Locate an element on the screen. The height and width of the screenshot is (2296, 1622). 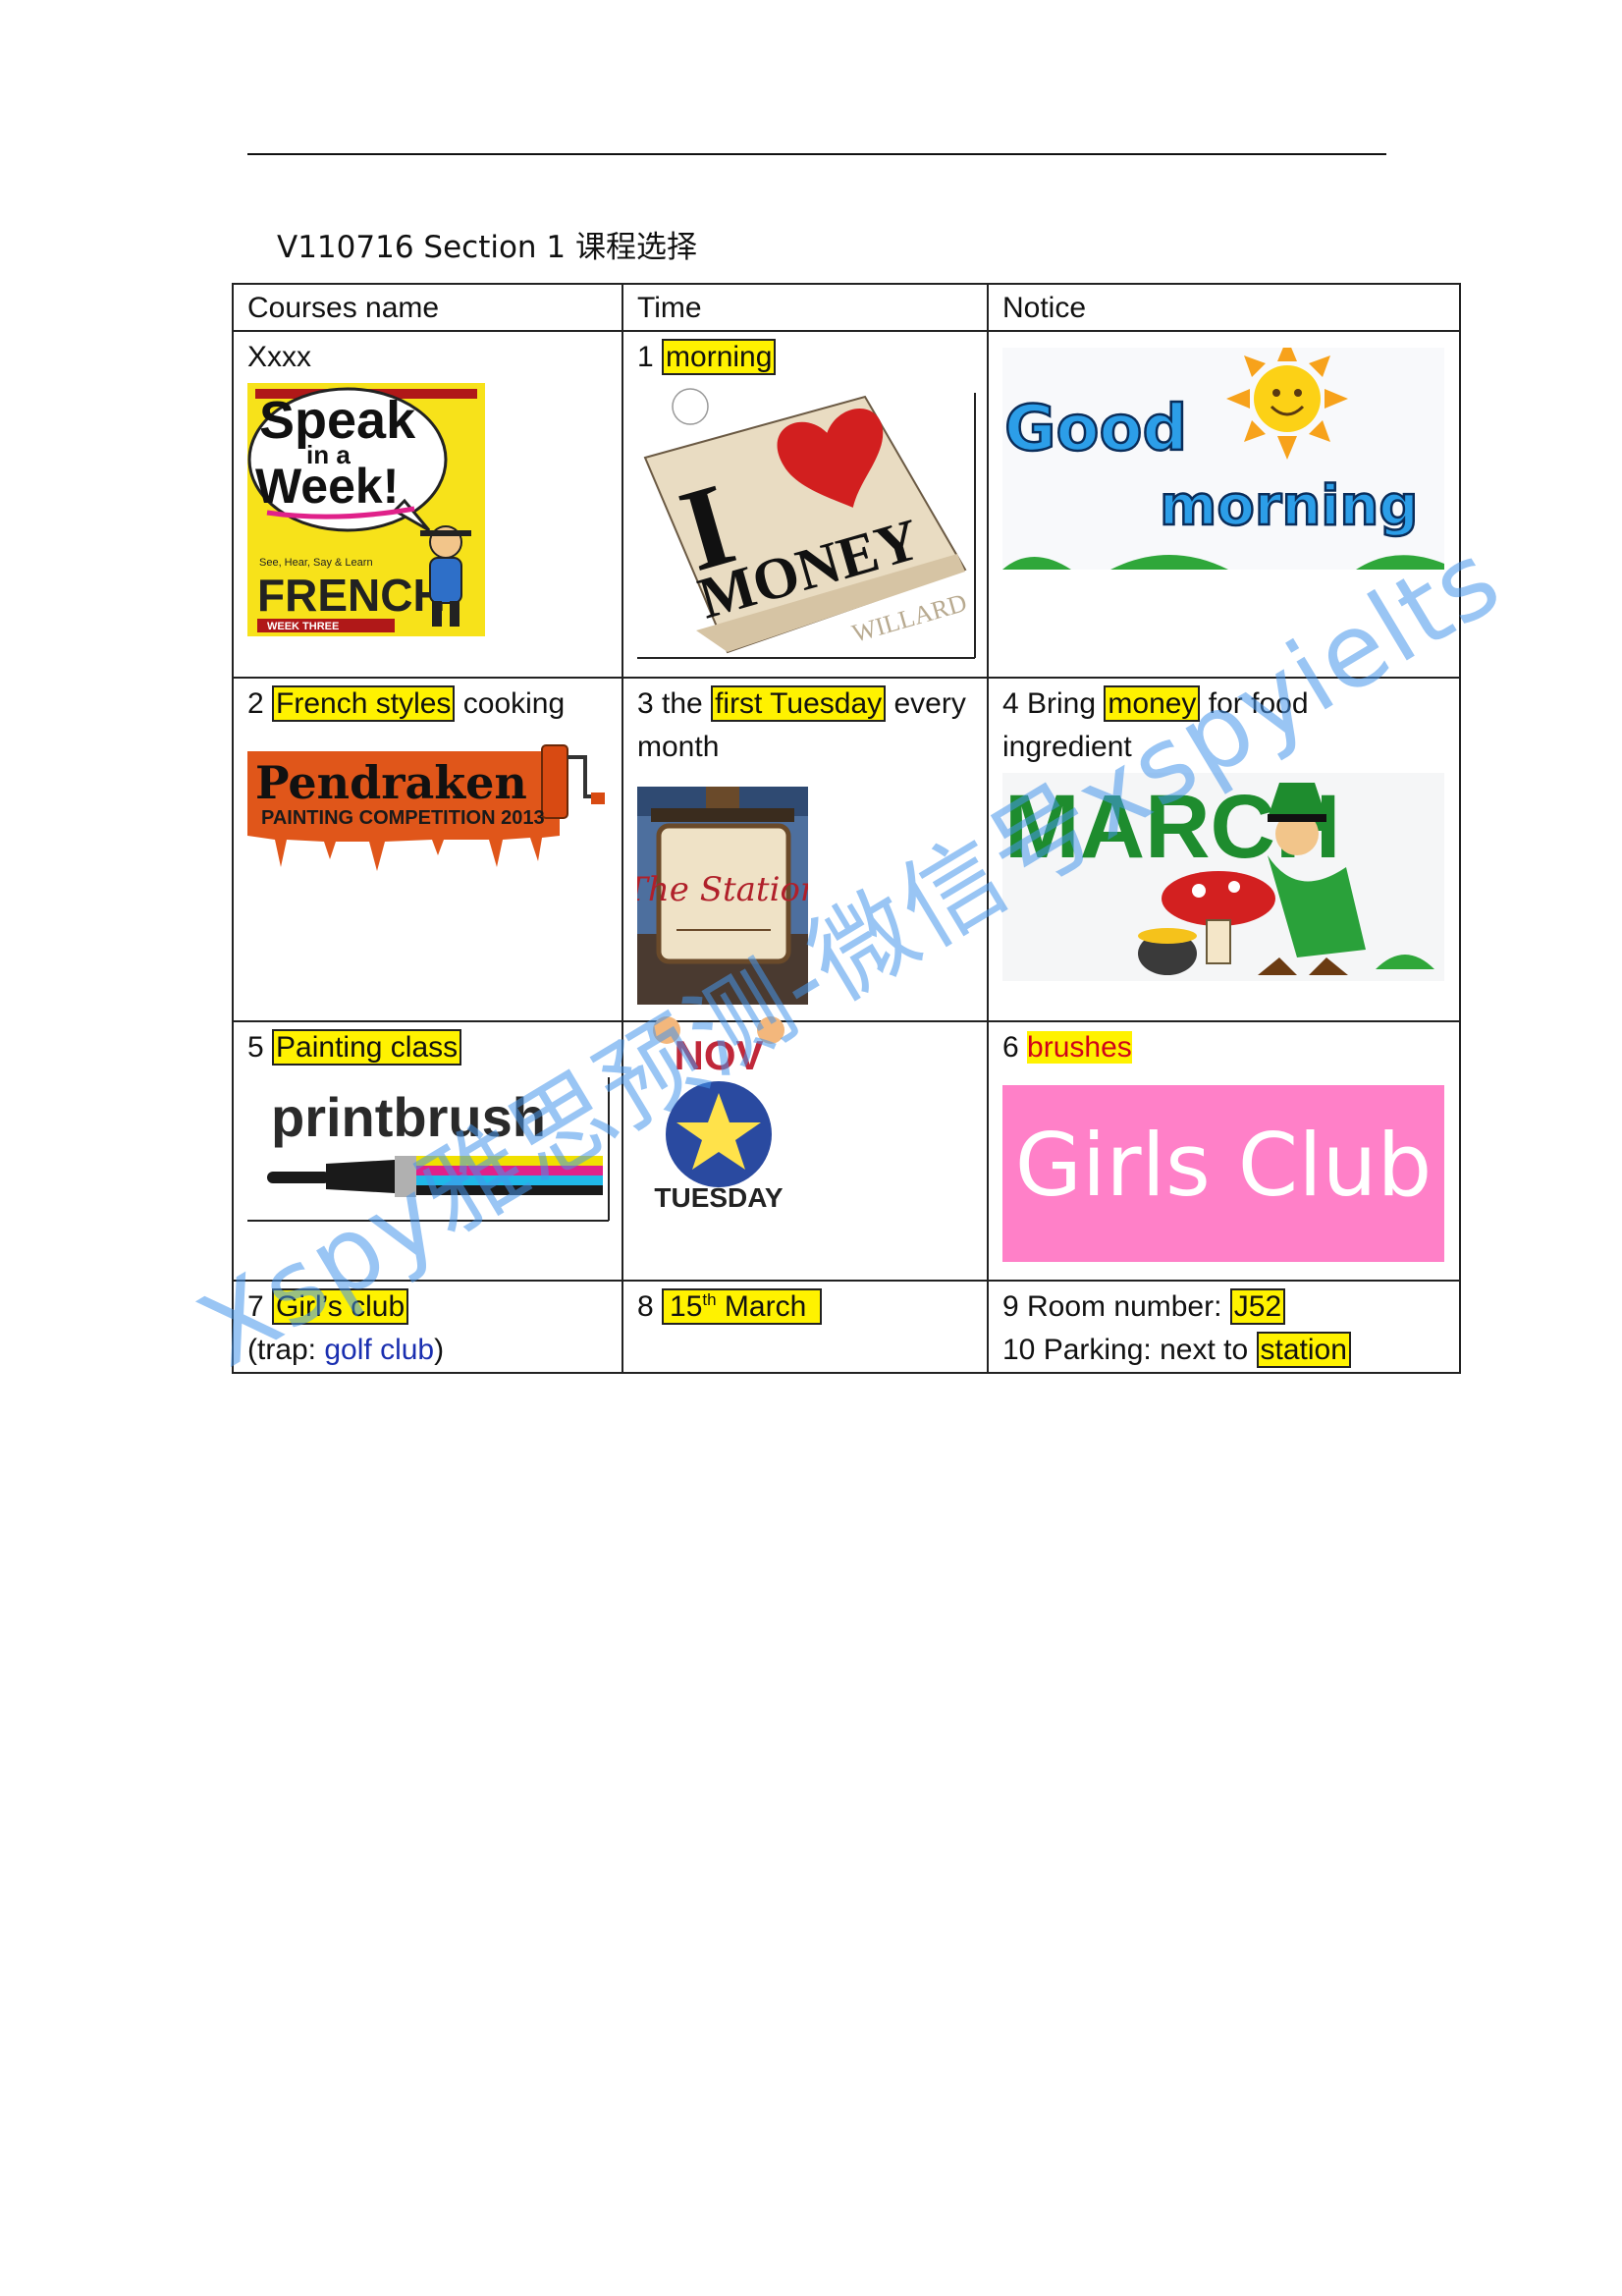
answer-girls-club: Girl’s club is located at coordinates (340, 1306).